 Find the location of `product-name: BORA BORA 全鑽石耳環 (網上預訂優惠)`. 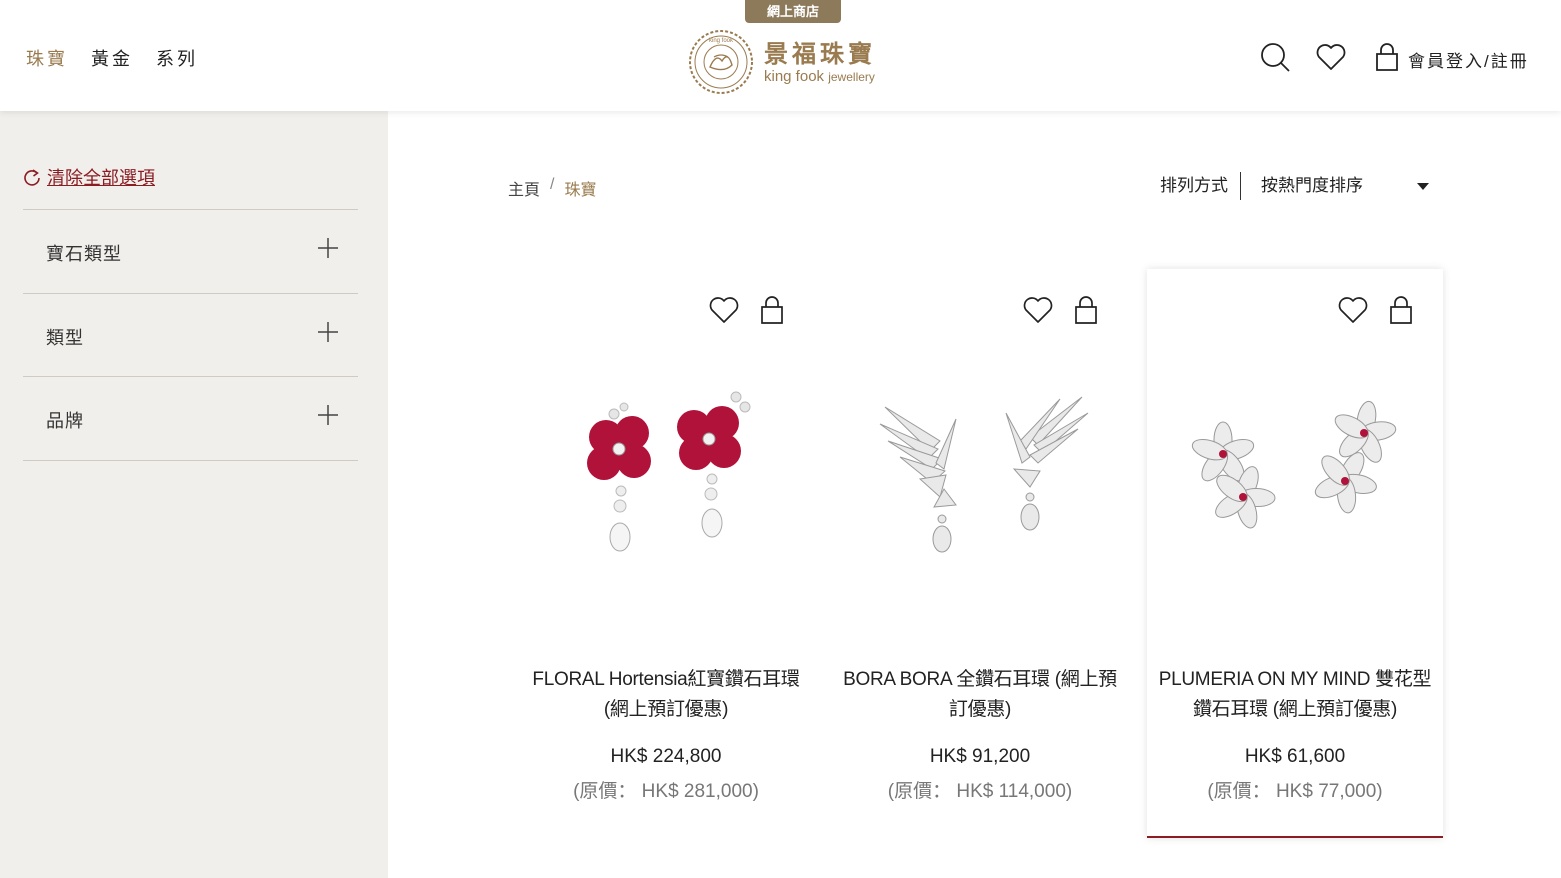

product-name: BORA BORA 全鑽石耳環 (網上預訂優惠) is located at coordinates (980, 695).